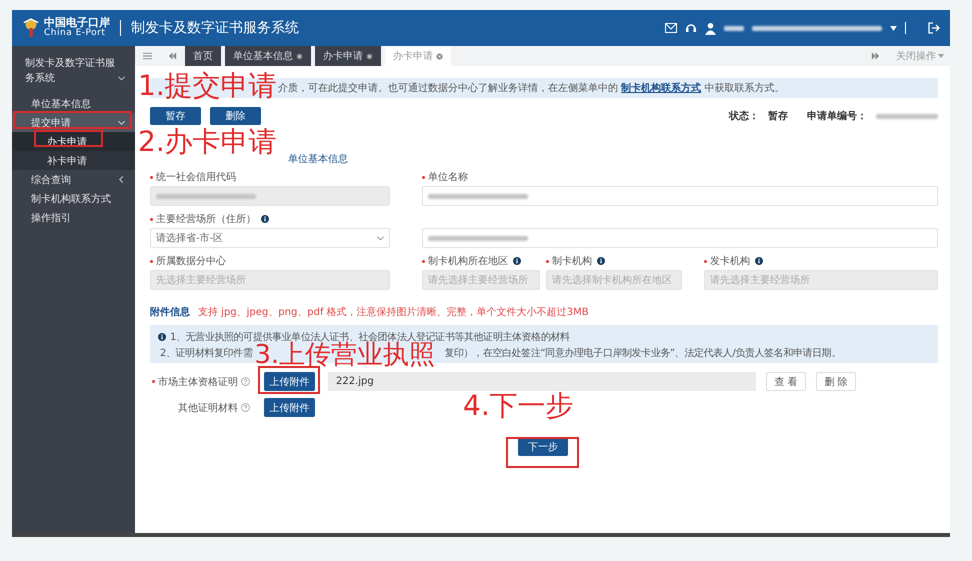 The height and width of the screenshot is (561, 972). What do you see at coordinates (468, 261) in the screenshot?
I see `field-label: 制卡机构所在地区` at bounding box center [468, 261].